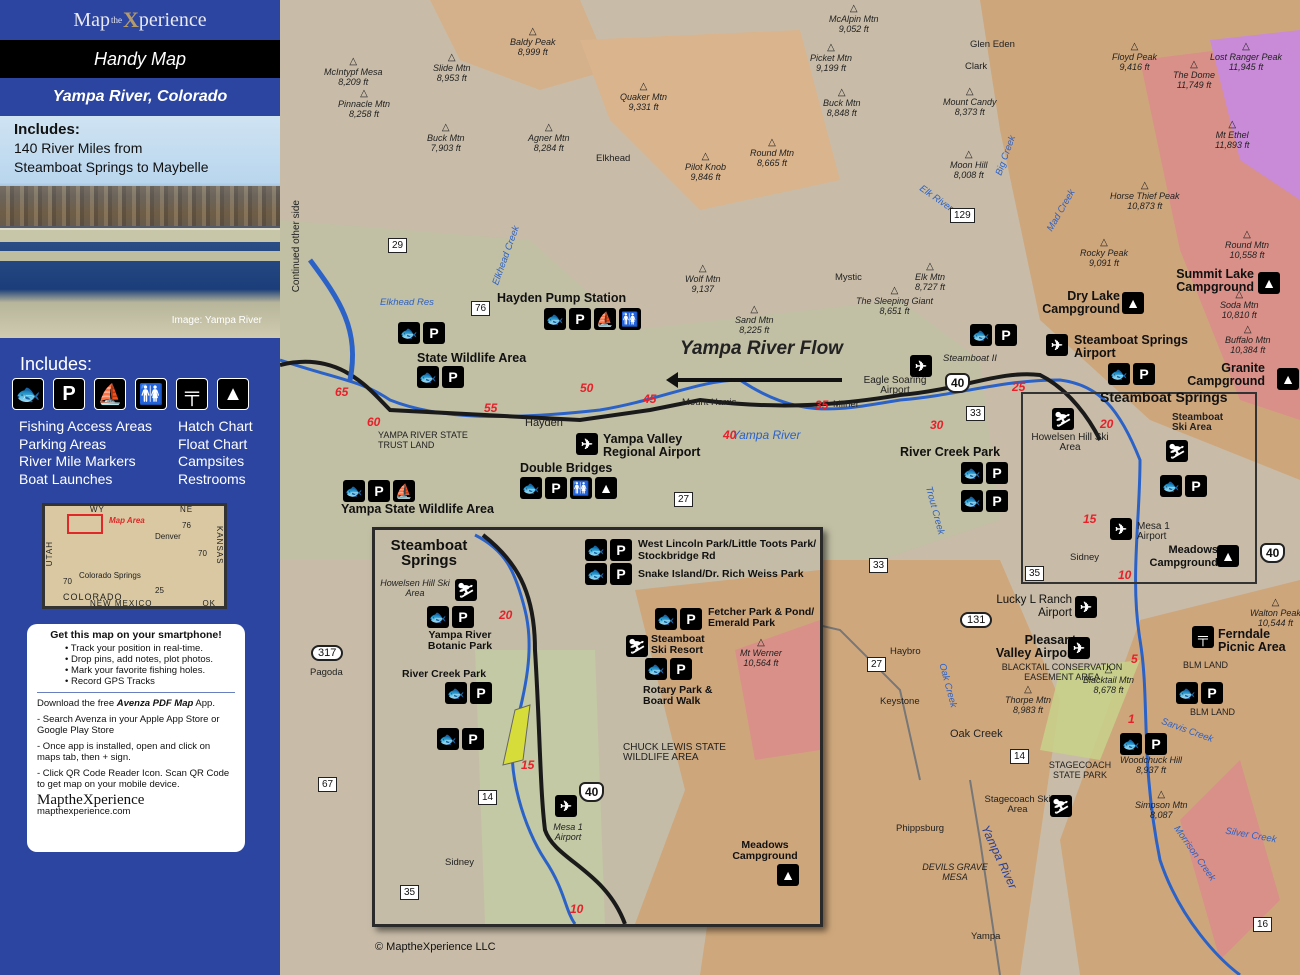 The image size is (1300, 975). What do you see at coordinates (415, 588) in the screenshot?
I see `inset-howelsen-hill: Howelsen Hill Ski Area` at bounding box center [415, 588].